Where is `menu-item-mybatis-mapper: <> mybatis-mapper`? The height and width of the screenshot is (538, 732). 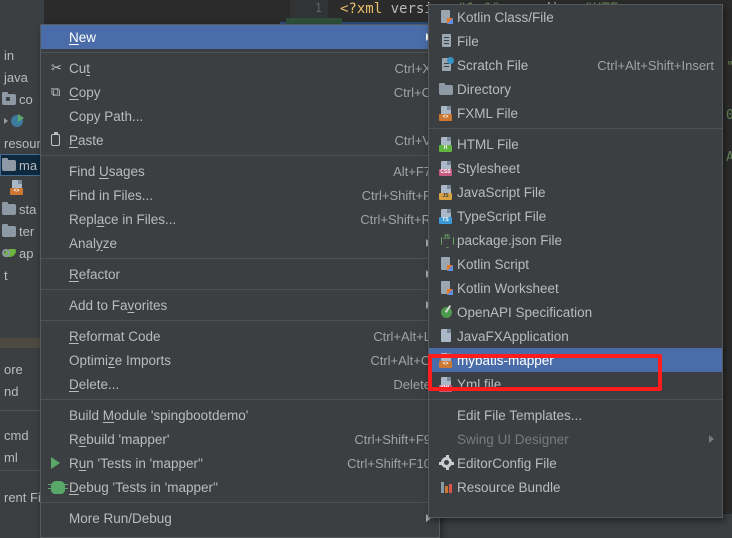
menu-item-mybatis-mapper: <> mybatis-mapper is located at coordinates (575, 360).